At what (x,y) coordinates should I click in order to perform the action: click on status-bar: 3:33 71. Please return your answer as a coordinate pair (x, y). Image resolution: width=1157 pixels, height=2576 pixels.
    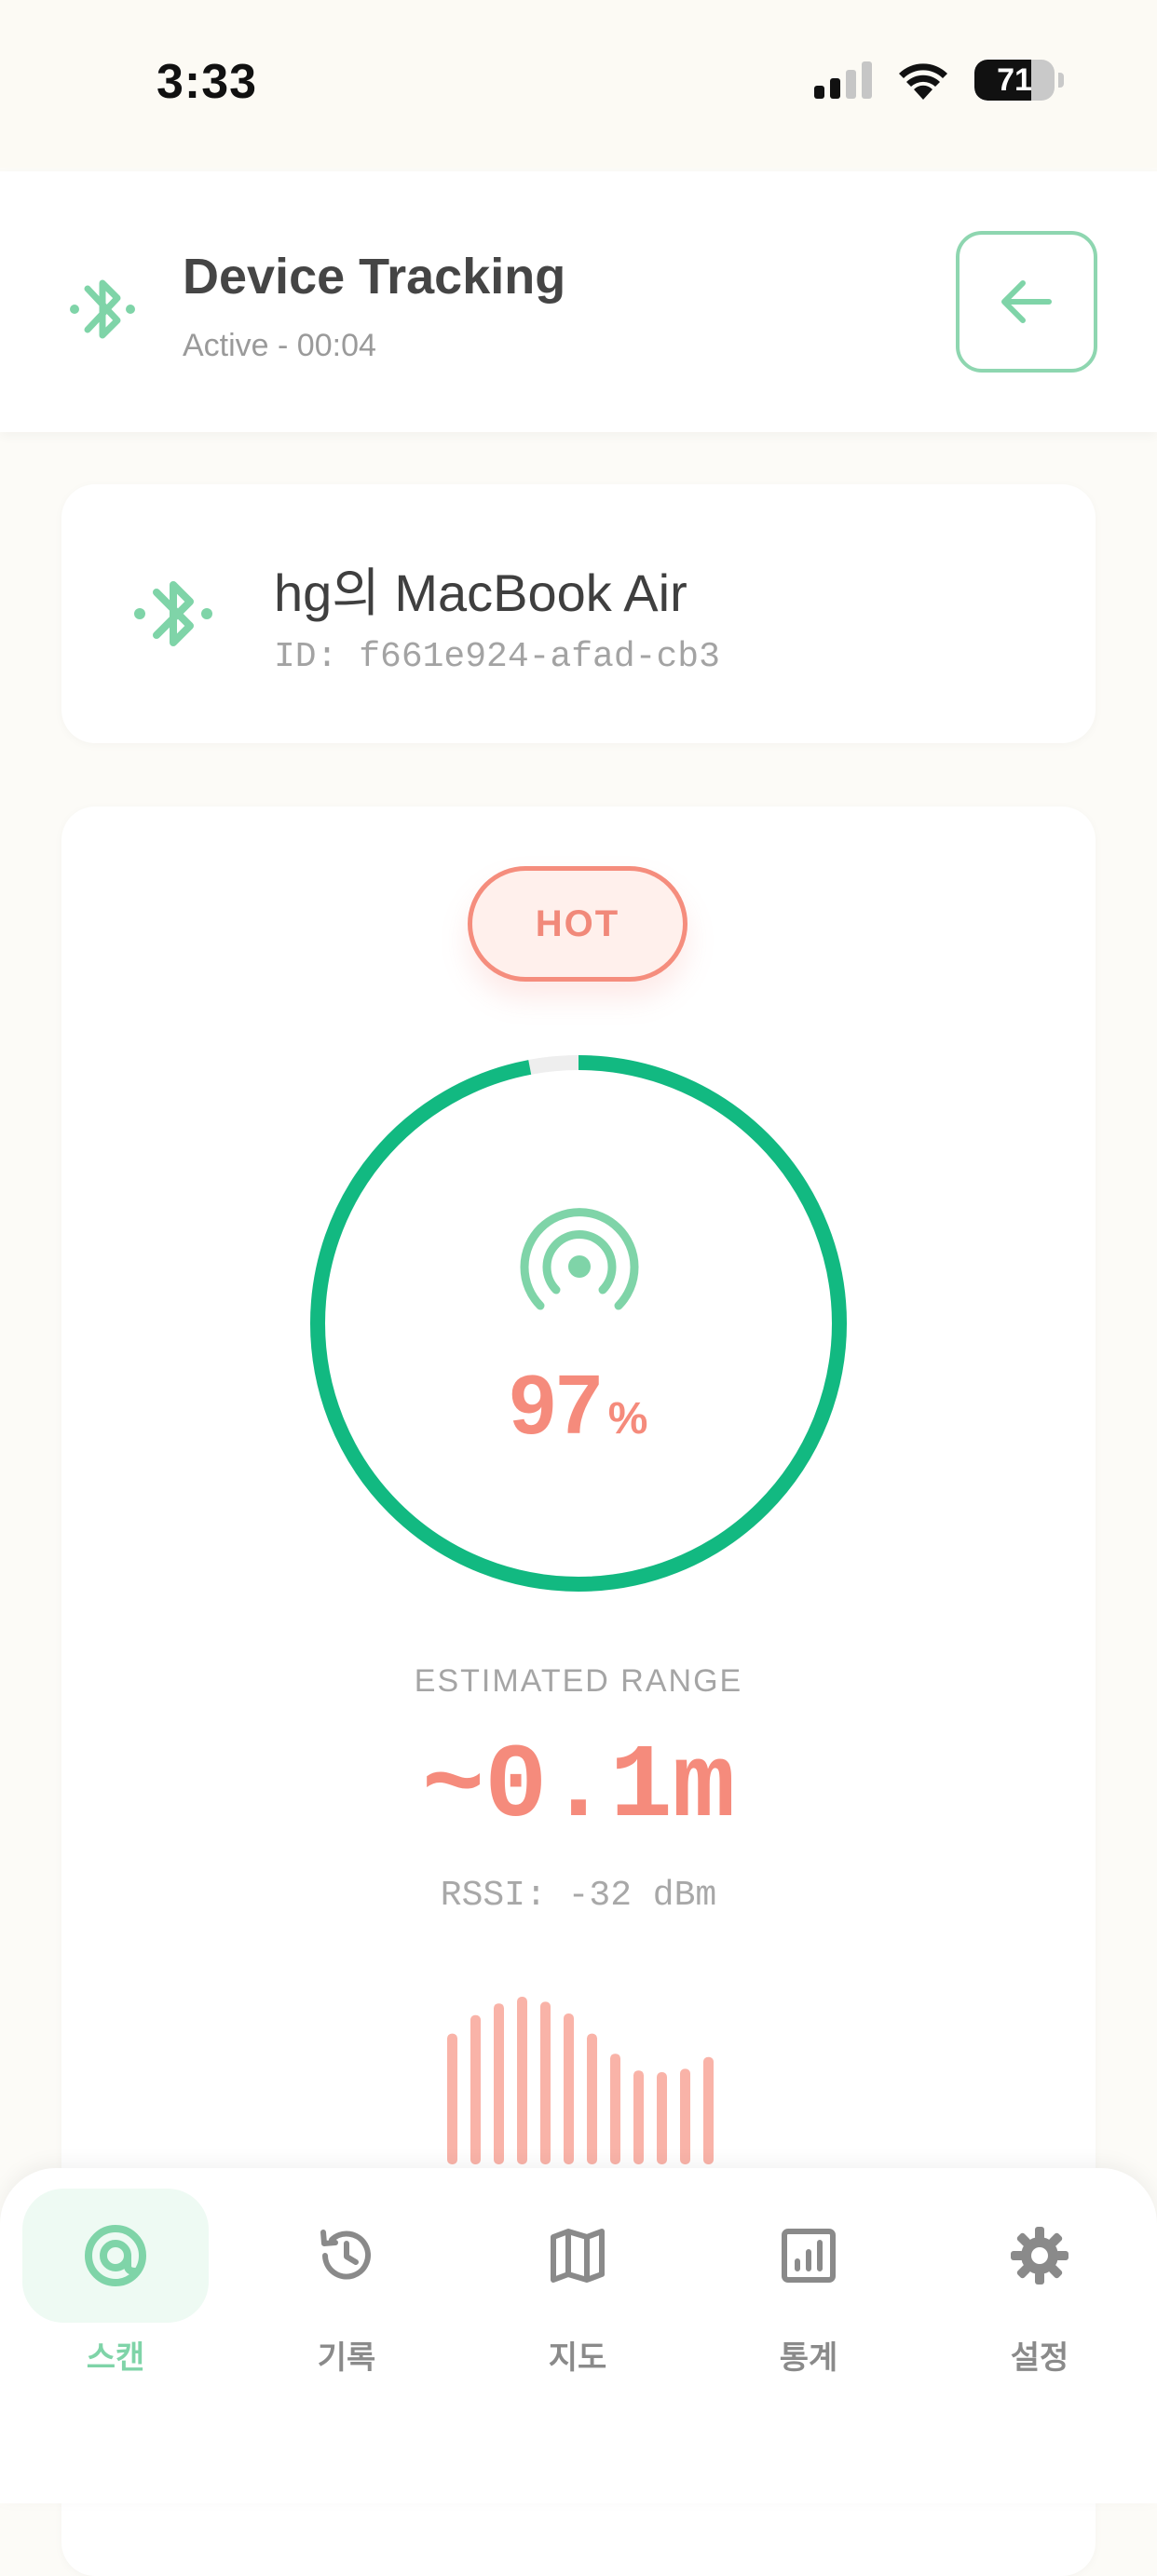
    Looking at the image, I should click on (578, 84).